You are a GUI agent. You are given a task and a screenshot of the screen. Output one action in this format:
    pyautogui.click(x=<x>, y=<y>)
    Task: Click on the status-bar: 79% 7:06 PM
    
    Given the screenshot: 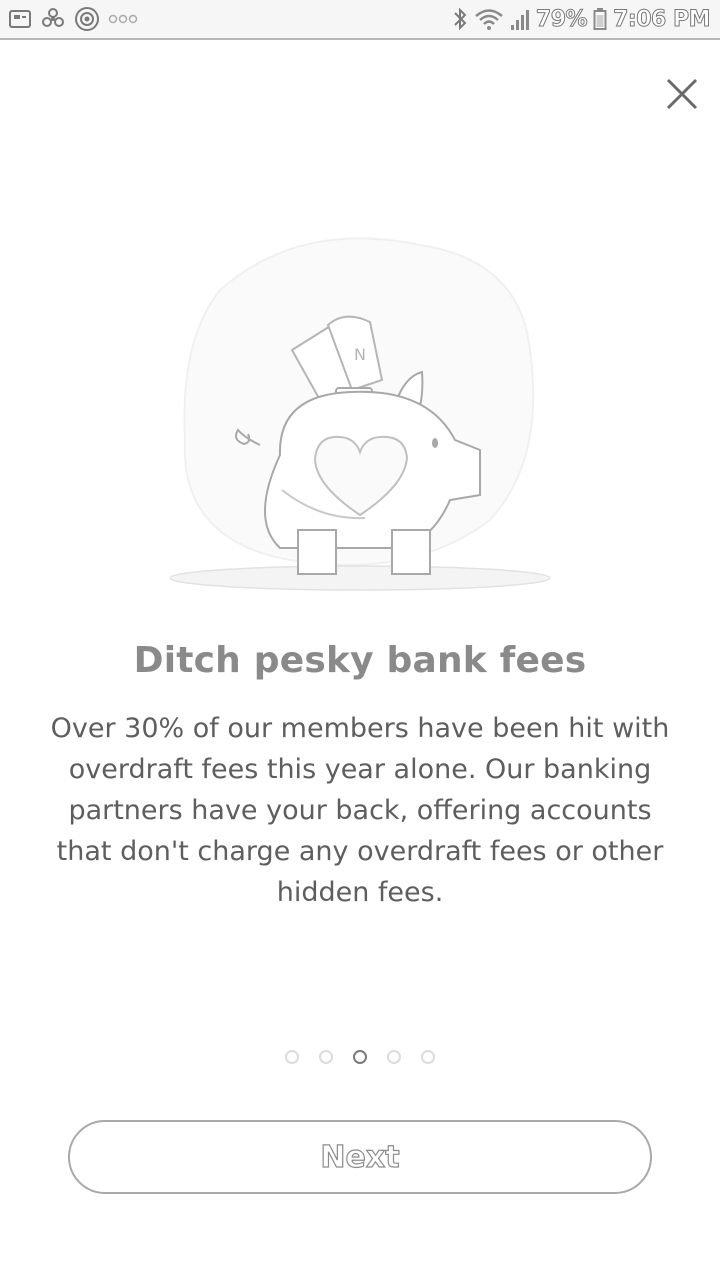 What is the action you would take?
    pyautogui.click(x=360, y=20)
    